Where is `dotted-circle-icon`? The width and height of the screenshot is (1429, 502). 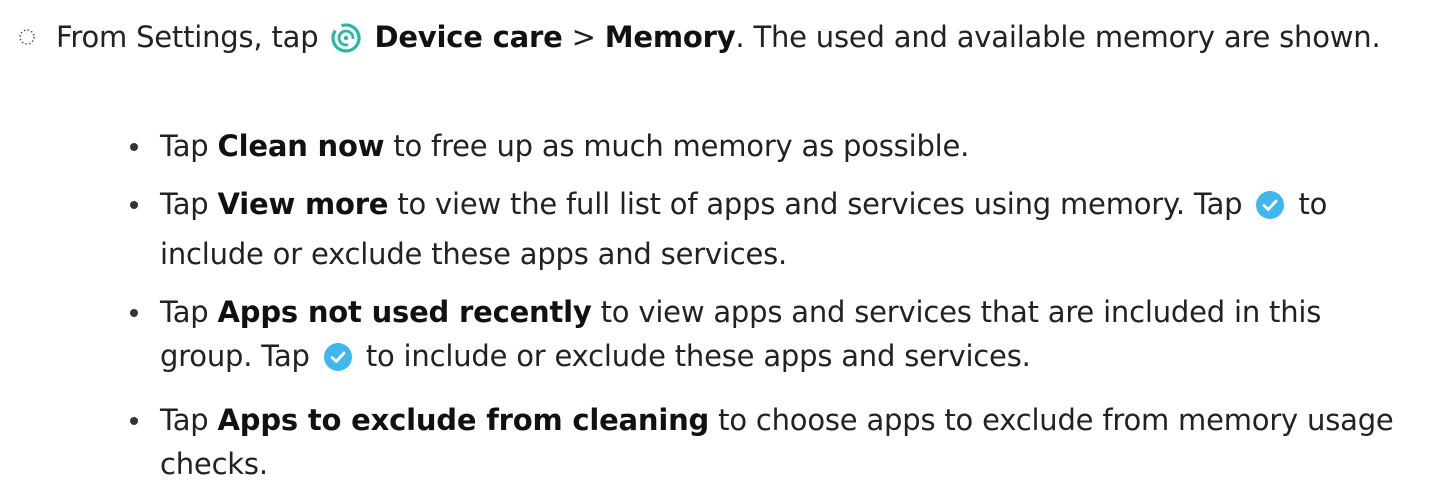 dotted-circle-icon is located at coordinates (27, 37).